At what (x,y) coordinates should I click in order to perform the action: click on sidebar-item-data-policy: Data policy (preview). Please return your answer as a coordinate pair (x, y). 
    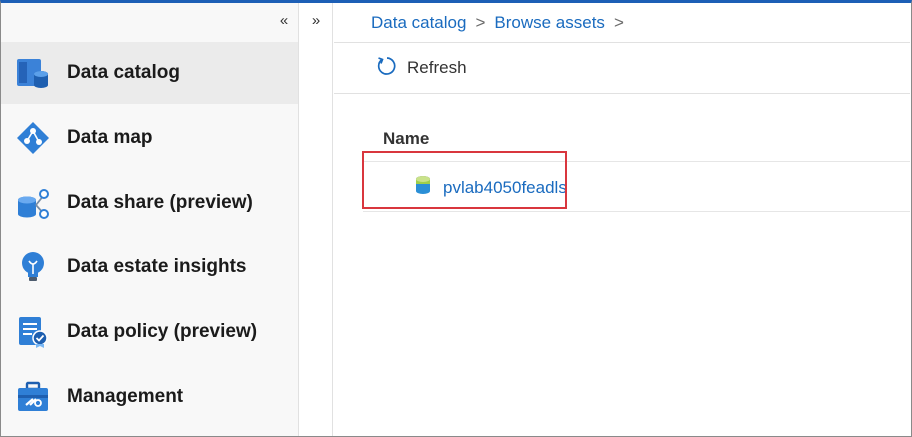
    Looking at the image, I should click on (149, 332).